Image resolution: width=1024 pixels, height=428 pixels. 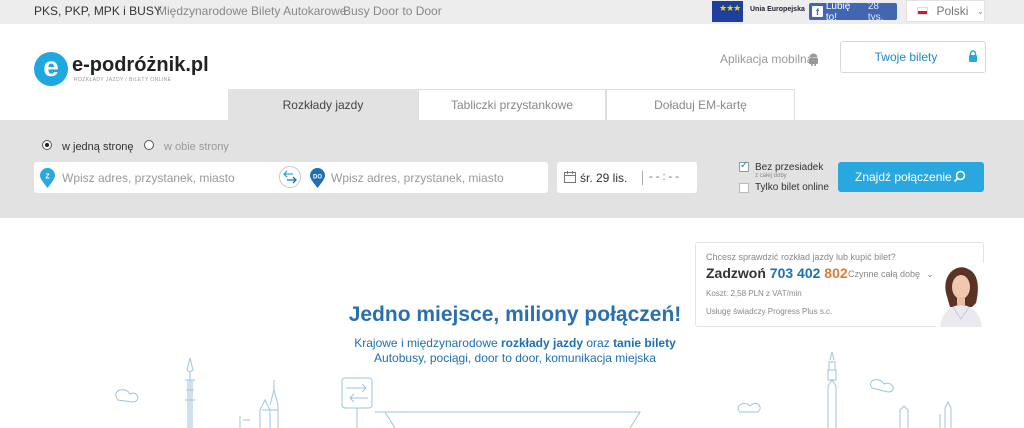 I want to click on calendar-icon, so click(x=570, y=177).